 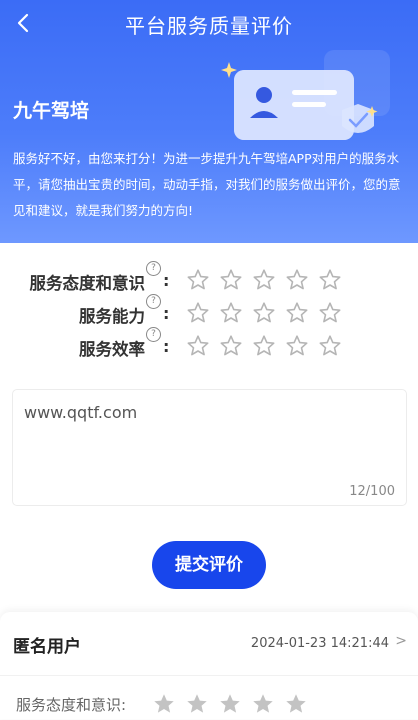 What do you see at coordinates (87, 283) in the screenshot?
I see `rating-label: 服务态度和意识` at bounding box center [87, 283].